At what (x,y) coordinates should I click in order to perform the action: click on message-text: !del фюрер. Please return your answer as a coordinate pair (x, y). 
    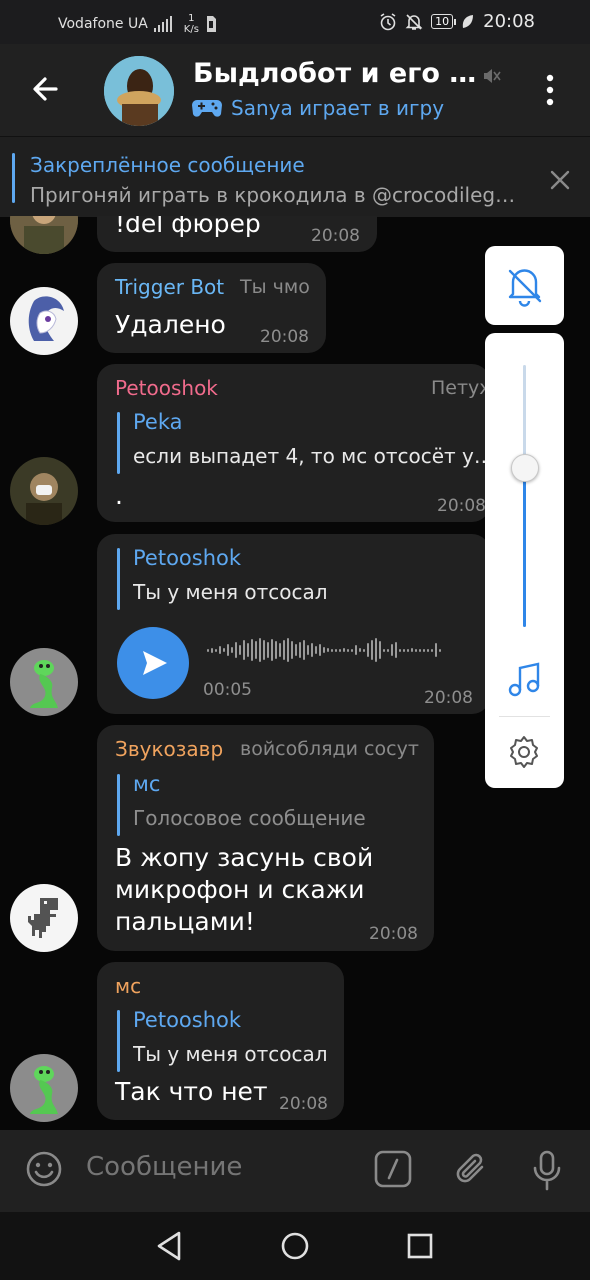
    Looking at the image, I should click on (188, 227).